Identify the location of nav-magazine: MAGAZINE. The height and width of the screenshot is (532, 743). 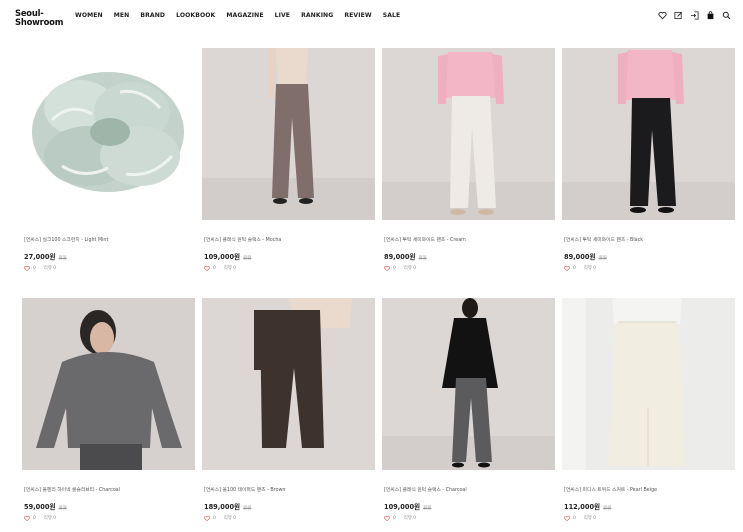
(244, 15).